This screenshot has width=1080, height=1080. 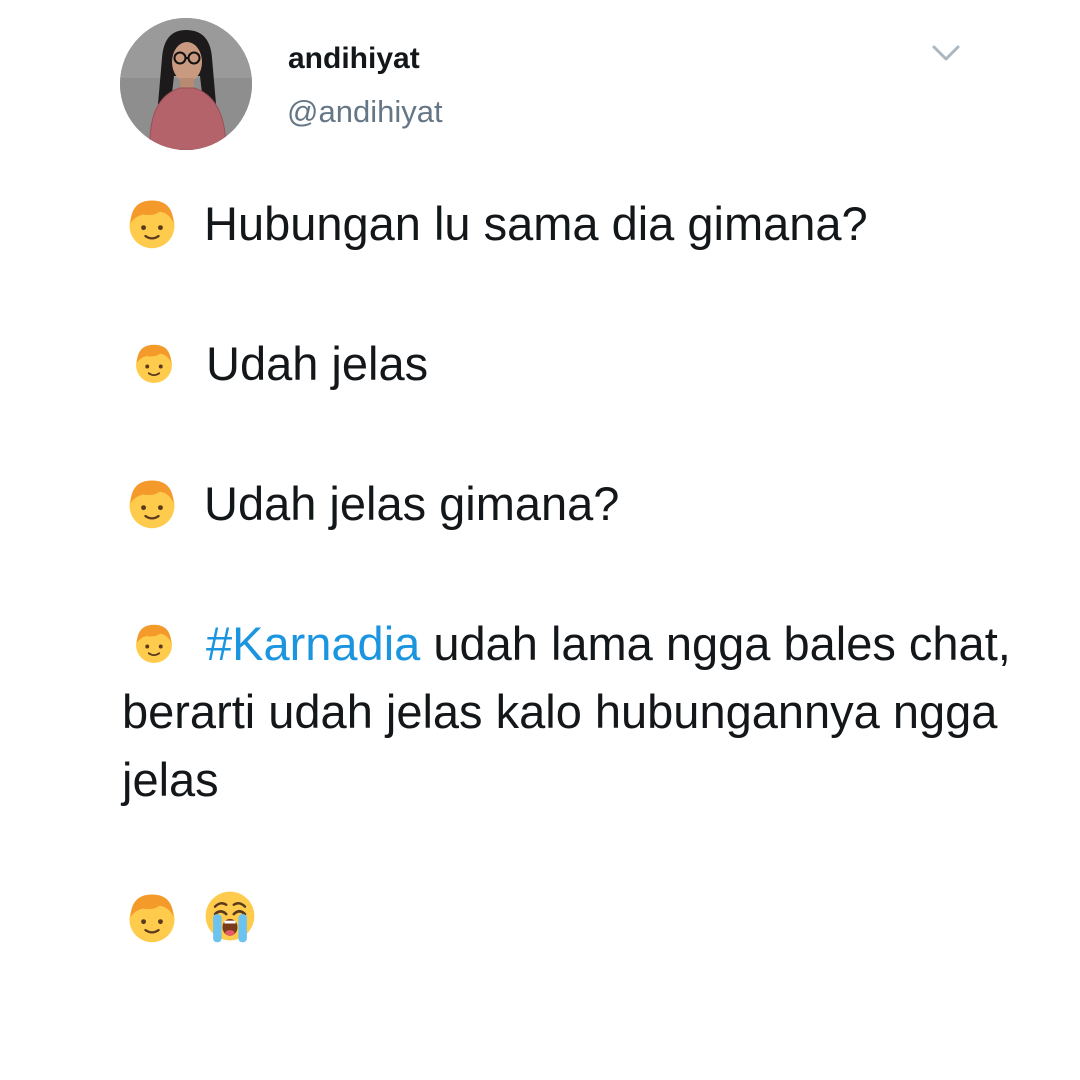 I want to click on dialogue-line: Udah jelas, so click(x=572, y=364).